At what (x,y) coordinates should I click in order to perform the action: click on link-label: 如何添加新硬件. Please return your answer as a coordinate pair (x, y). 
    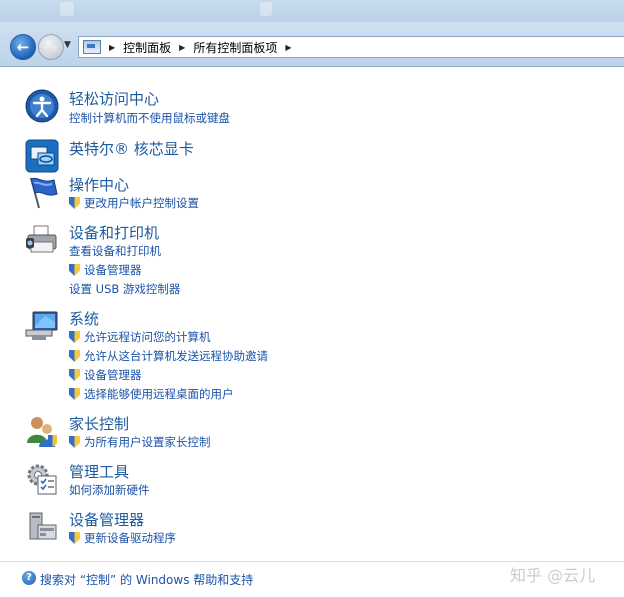
    Looking at the image, I should click on (109, 490).